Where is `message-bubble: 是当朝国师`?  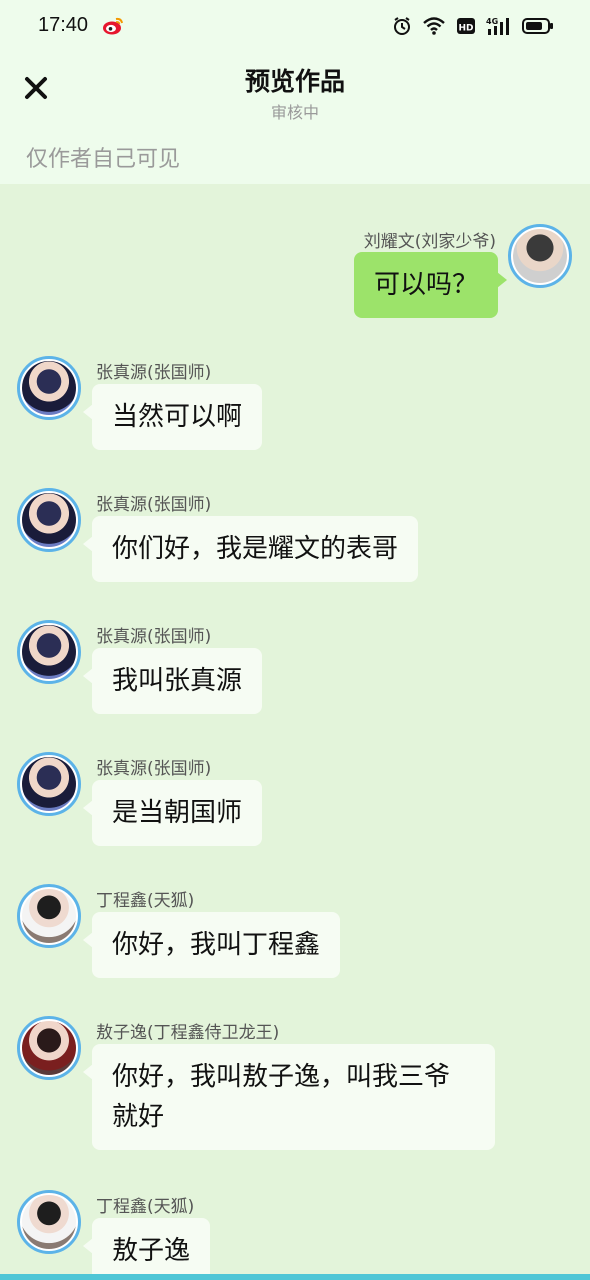 message-bubble: 是当朝国师 is located at coordinates (172, 813).